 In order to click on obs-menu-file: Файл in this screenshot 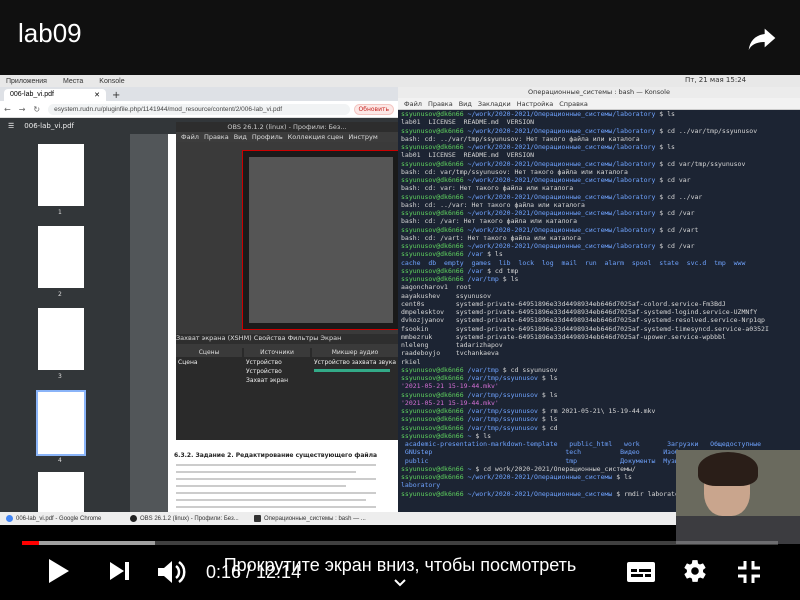, I will do `click(190, 137)`.